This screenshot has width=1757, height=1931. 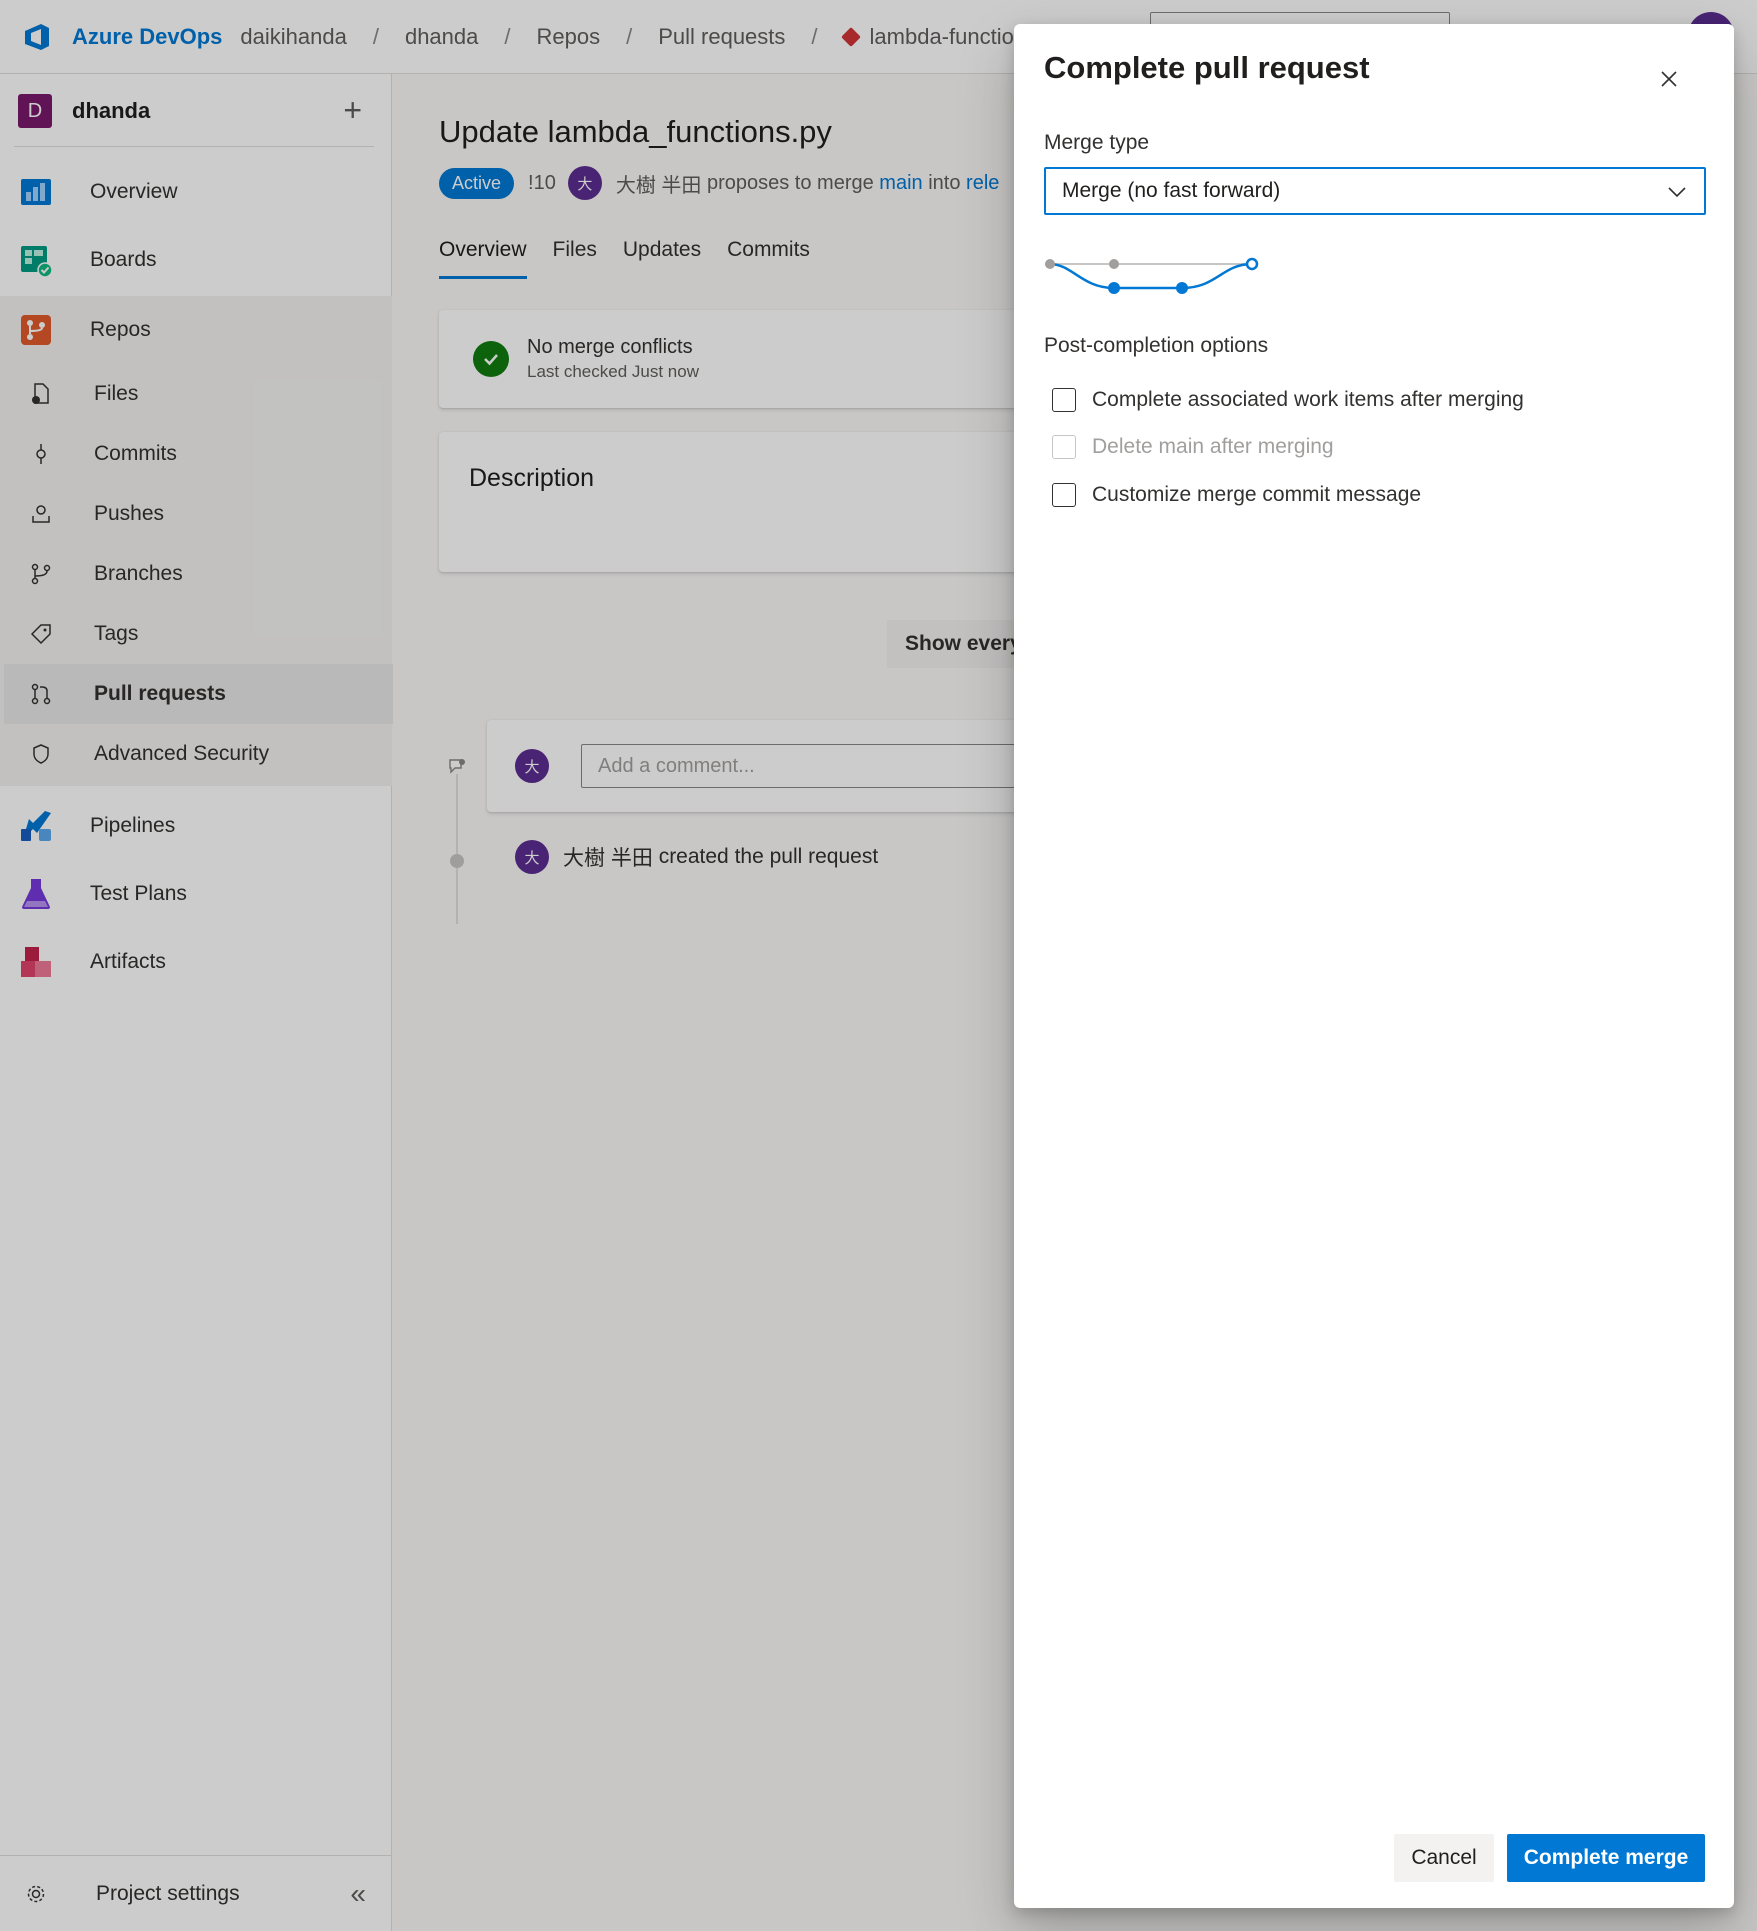 What do you see at coordinates (1171, 190) in the screenshot?
I see `merge-type-value: Merge (no fast forward)` at bounding box center [1171, 190].